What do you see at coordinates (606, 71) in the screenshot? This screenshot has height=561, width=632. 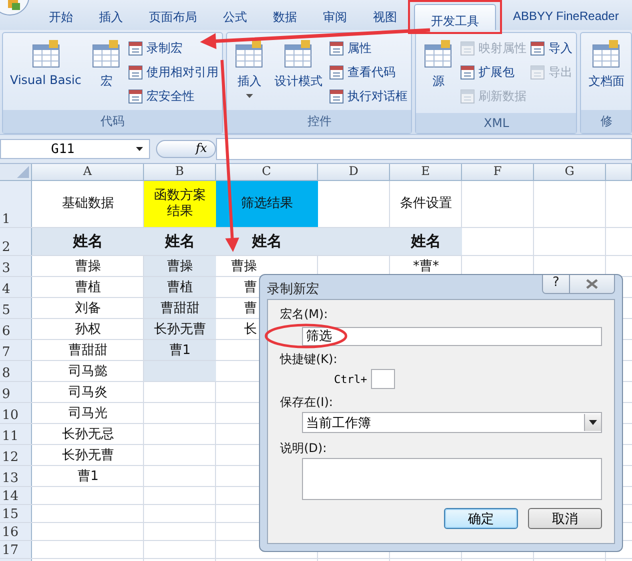 I see `ribbon-button: 文档面` at bounding box center [606, 71].